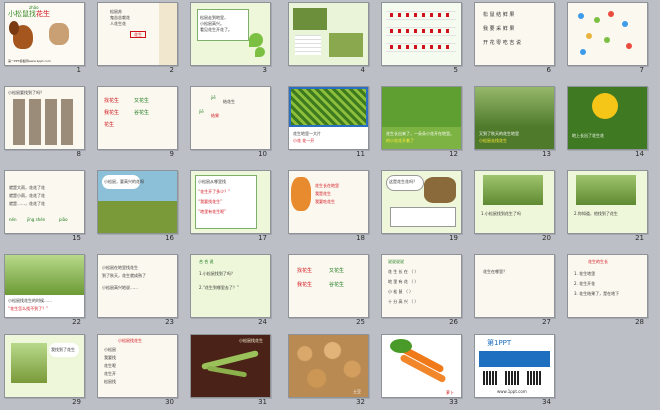  I want to click on slide-text: 十 分 高 兴 （ ）, so click(403, 301).